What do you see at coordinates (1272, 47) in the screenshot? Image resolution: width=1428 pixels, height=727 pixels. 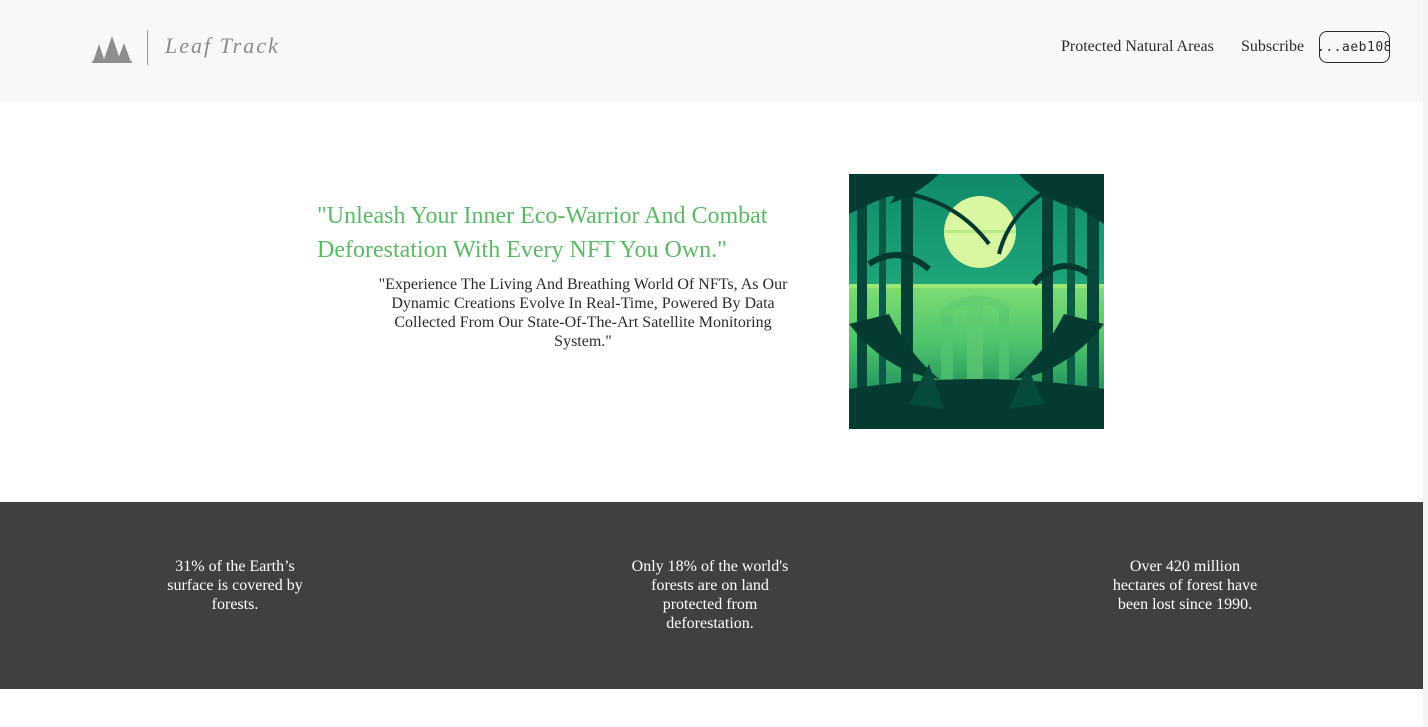 I see `nav-subscribe: Subscribe` at bounding box center [1272, 47].